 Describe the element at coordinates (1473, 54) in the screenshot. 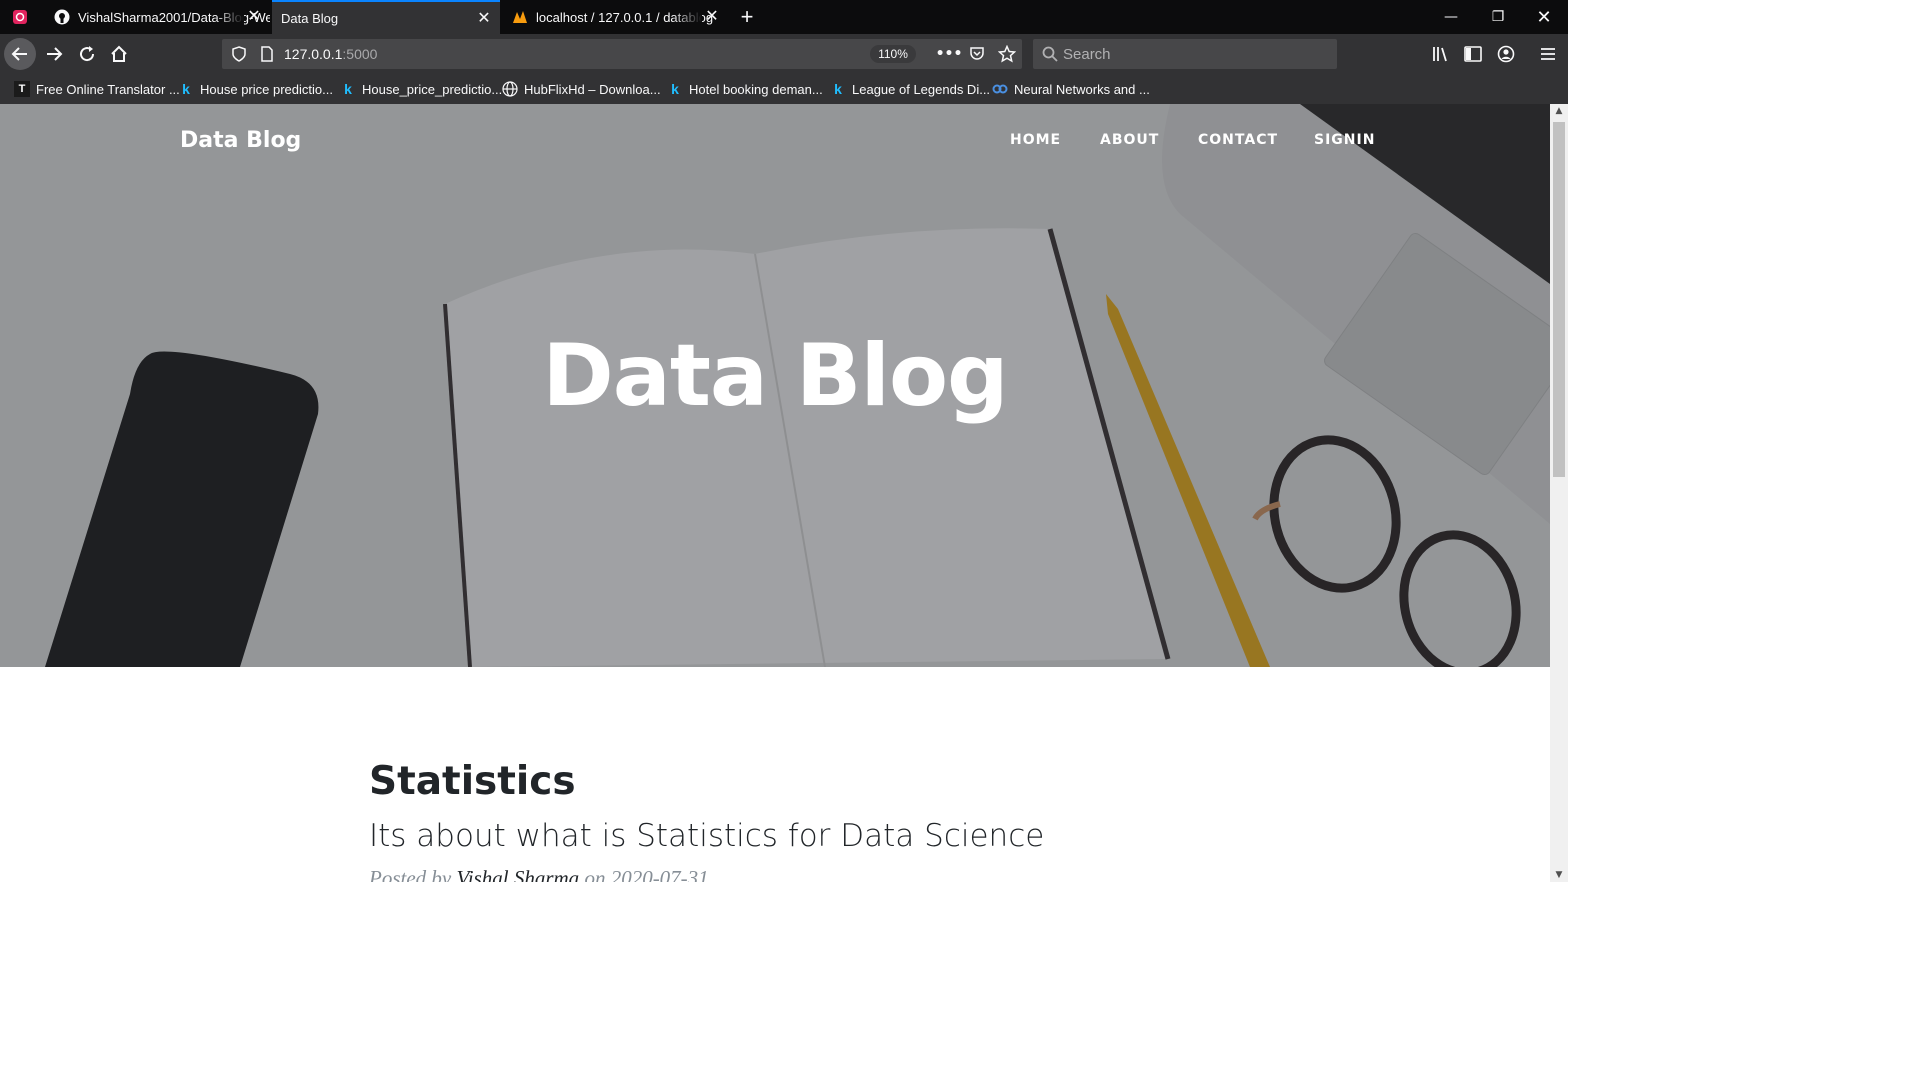

I see `sidebar-icon` at that location.